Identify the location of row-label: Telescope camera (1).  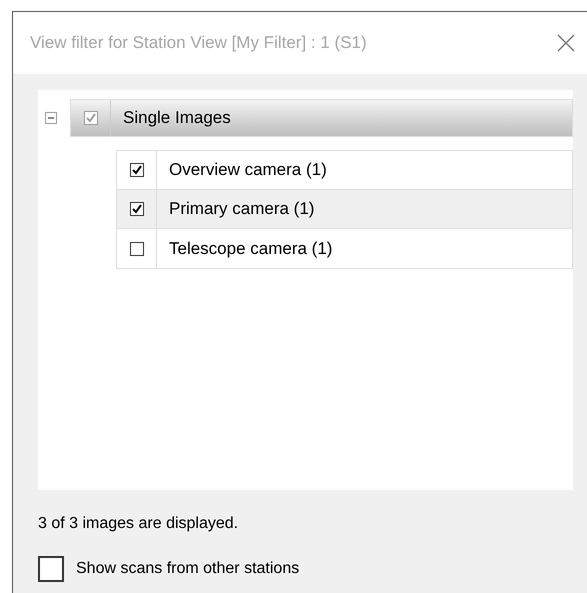
(250, 249).